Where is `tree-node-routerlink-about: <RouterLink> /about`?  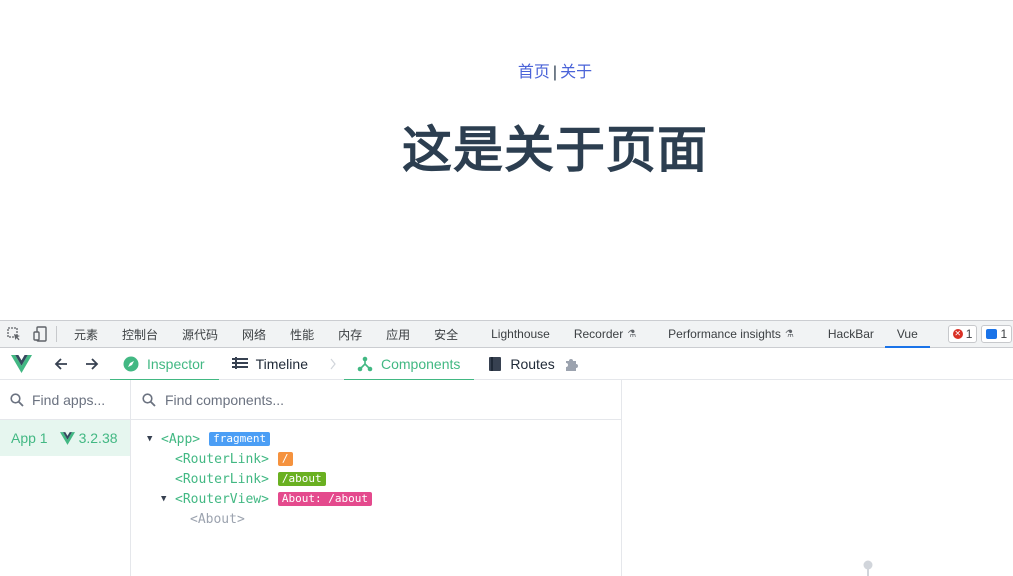
tree-node-routerlink-about: <RouterLink> /about is located at coordinates (376, 479).